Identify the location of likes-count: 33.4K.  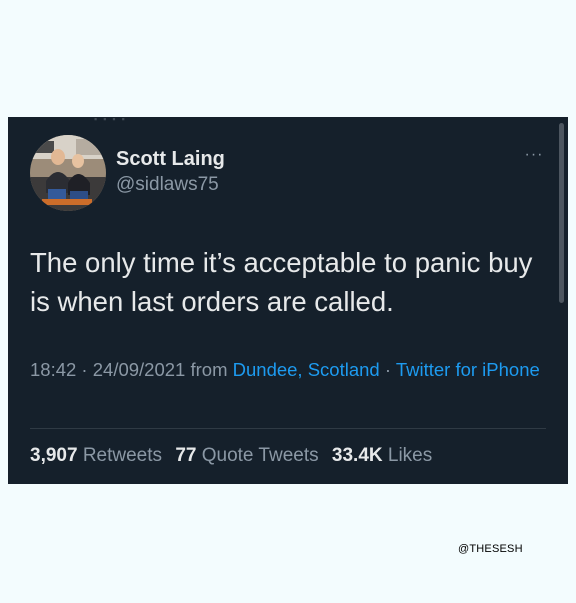
(357, 455).